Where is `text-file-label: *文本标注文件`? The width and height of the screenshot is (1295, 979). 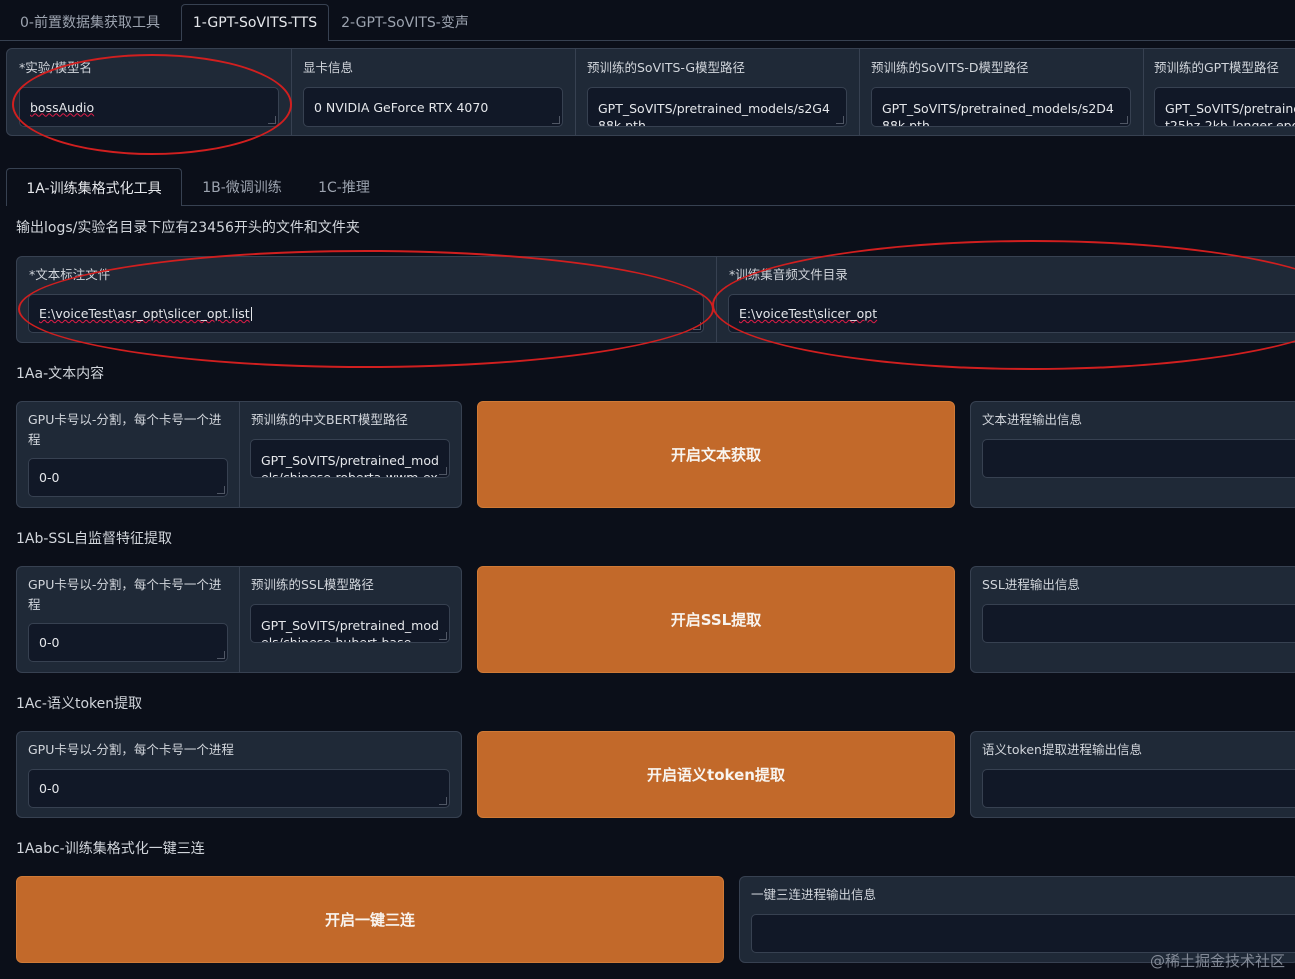
text-file-label: *文本标注文件 is located at coordinates (70, 274).